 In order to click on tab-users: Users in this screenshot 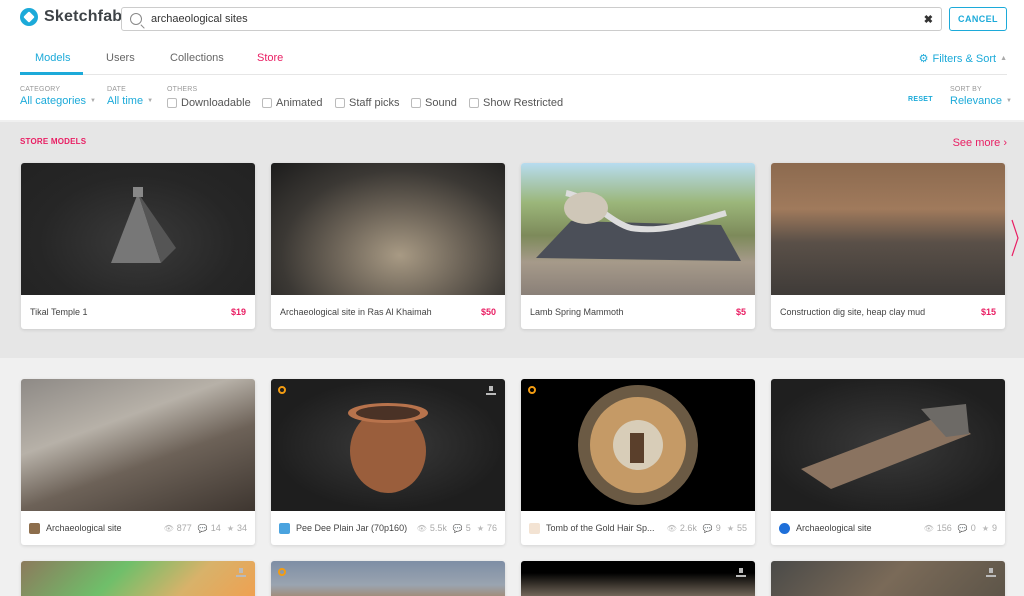, I will do `click(120, 58)`.